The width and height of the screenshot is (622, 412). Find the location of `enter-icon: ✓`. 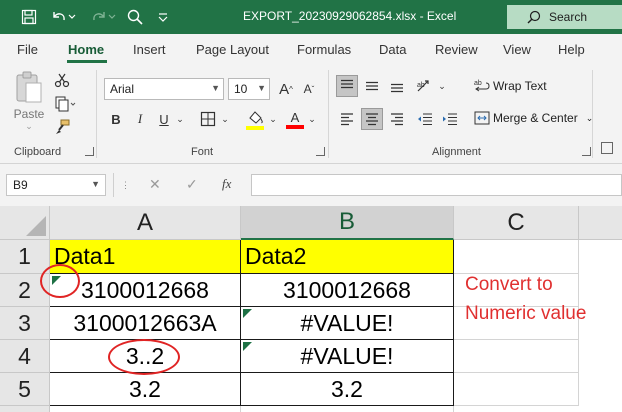

enter-icon: ✓ is located at coordinates (192, 184).